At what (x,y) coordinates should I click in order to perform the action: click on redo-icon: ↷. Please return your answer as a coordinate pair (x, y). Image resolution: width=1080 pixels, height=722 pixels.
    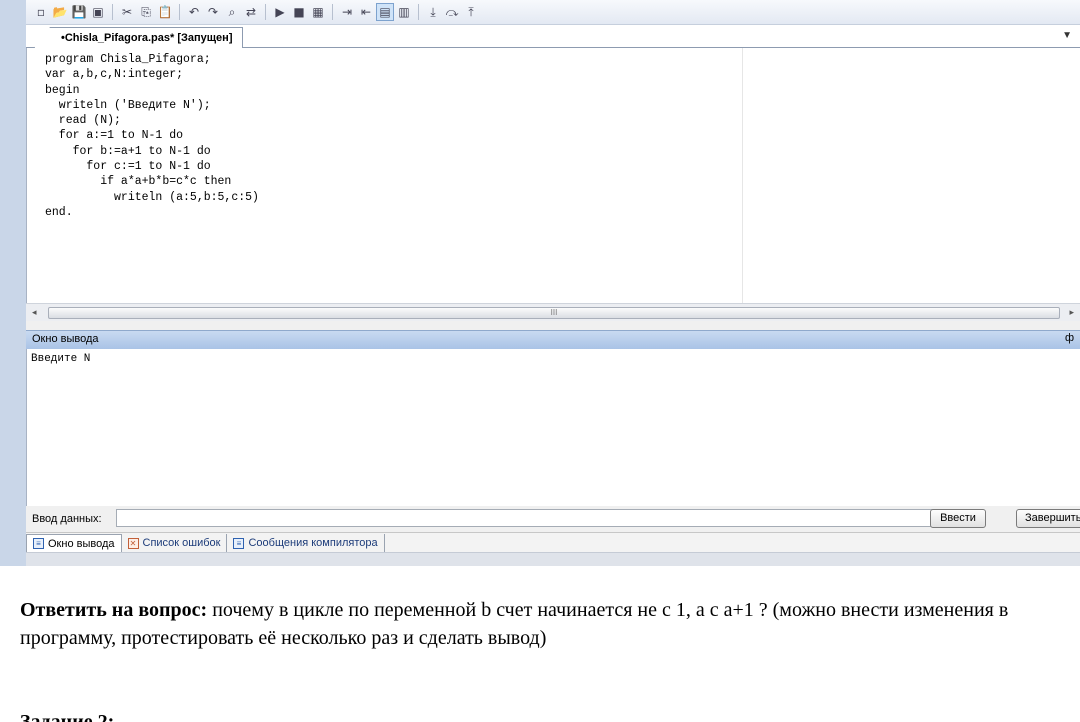
    Looking at the image, I should click on (213, 12).